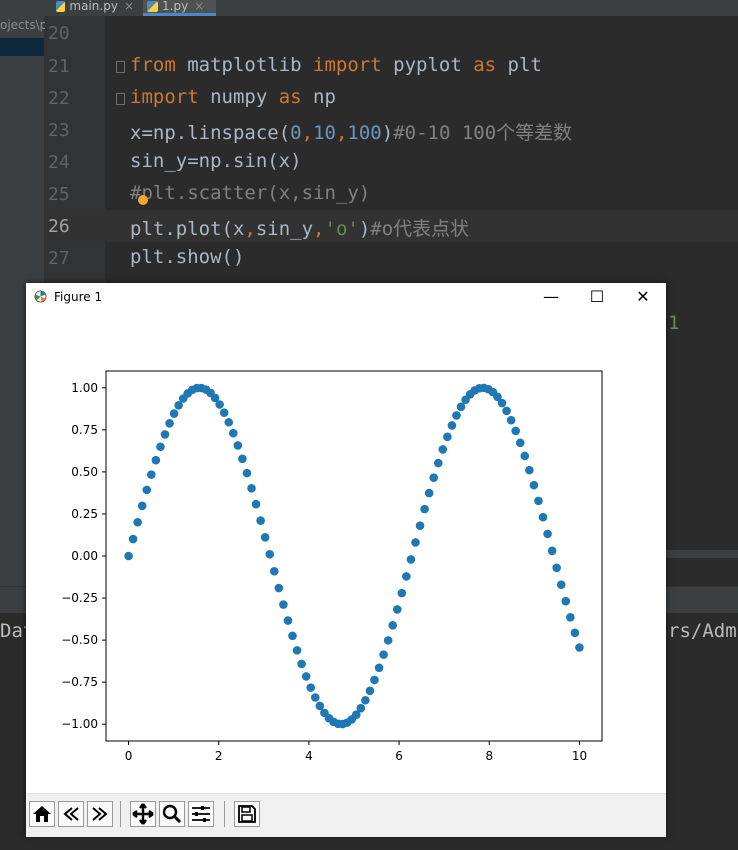 The height and width of the screenshot is (850, 738). What do you see at coordinates (489, 756) in the screenshot?
I see `x-tick-label: 8` at bounding box center [489, 756].